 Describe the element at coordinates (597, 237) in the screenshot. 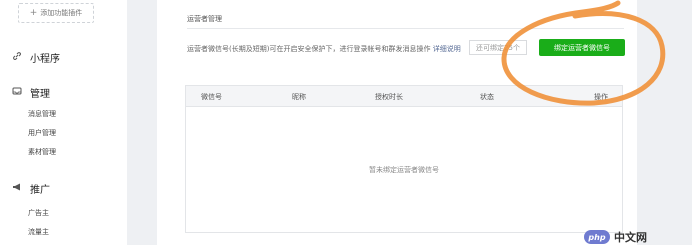

I see `php-logo: php` at that location.